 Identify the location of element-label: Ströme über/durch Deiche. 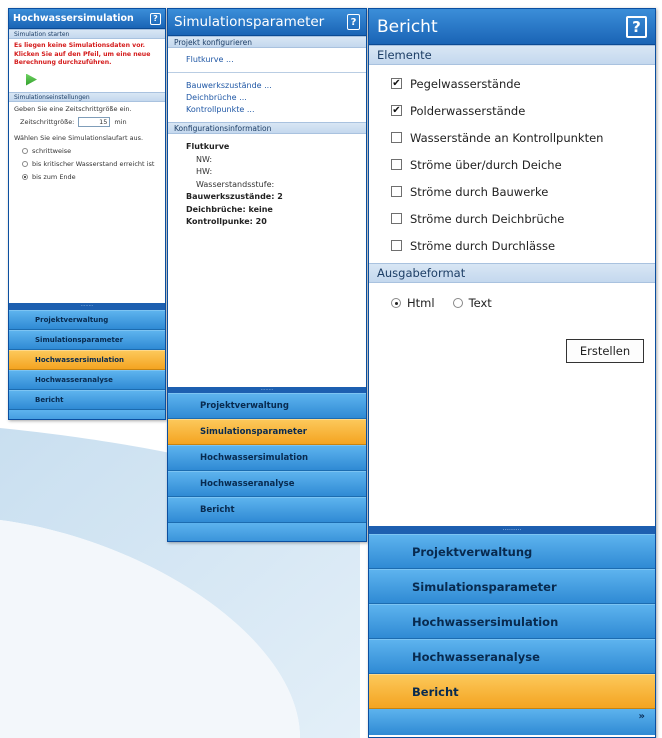
(486, 164).